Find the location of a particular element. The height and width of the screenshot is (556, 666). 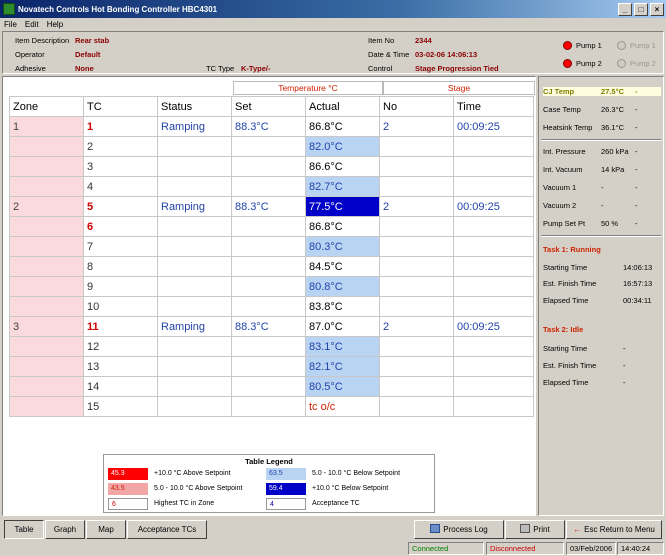

map-view-button: Map is located at coordinates (106, 529).